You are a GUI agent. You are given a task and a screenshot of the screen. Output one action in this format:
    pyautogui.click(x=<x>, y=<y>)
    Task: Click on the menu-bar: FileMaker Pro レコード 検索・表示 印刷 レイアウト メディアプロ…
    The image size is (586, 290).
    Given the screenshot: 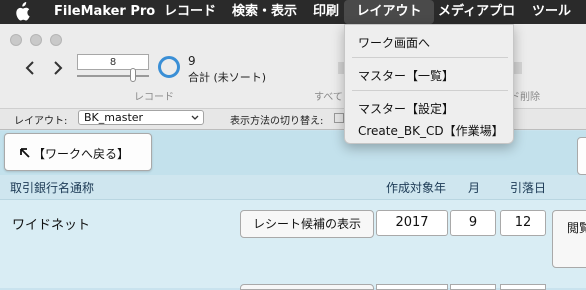 What is the action you would take?
    pyautogui.click(x=293, y=12)
    